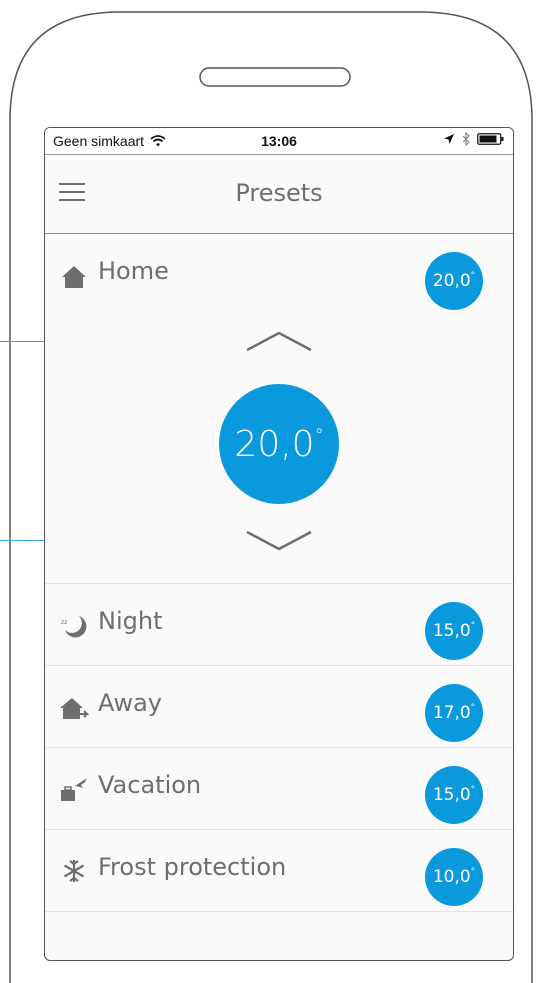 The height and width of the screenshot is (983, 542). What do you see at coordinates (279, 707) in the screenshot?
I see `preset-row-away: Away 17,0 °` at bounding box center [279, 707].